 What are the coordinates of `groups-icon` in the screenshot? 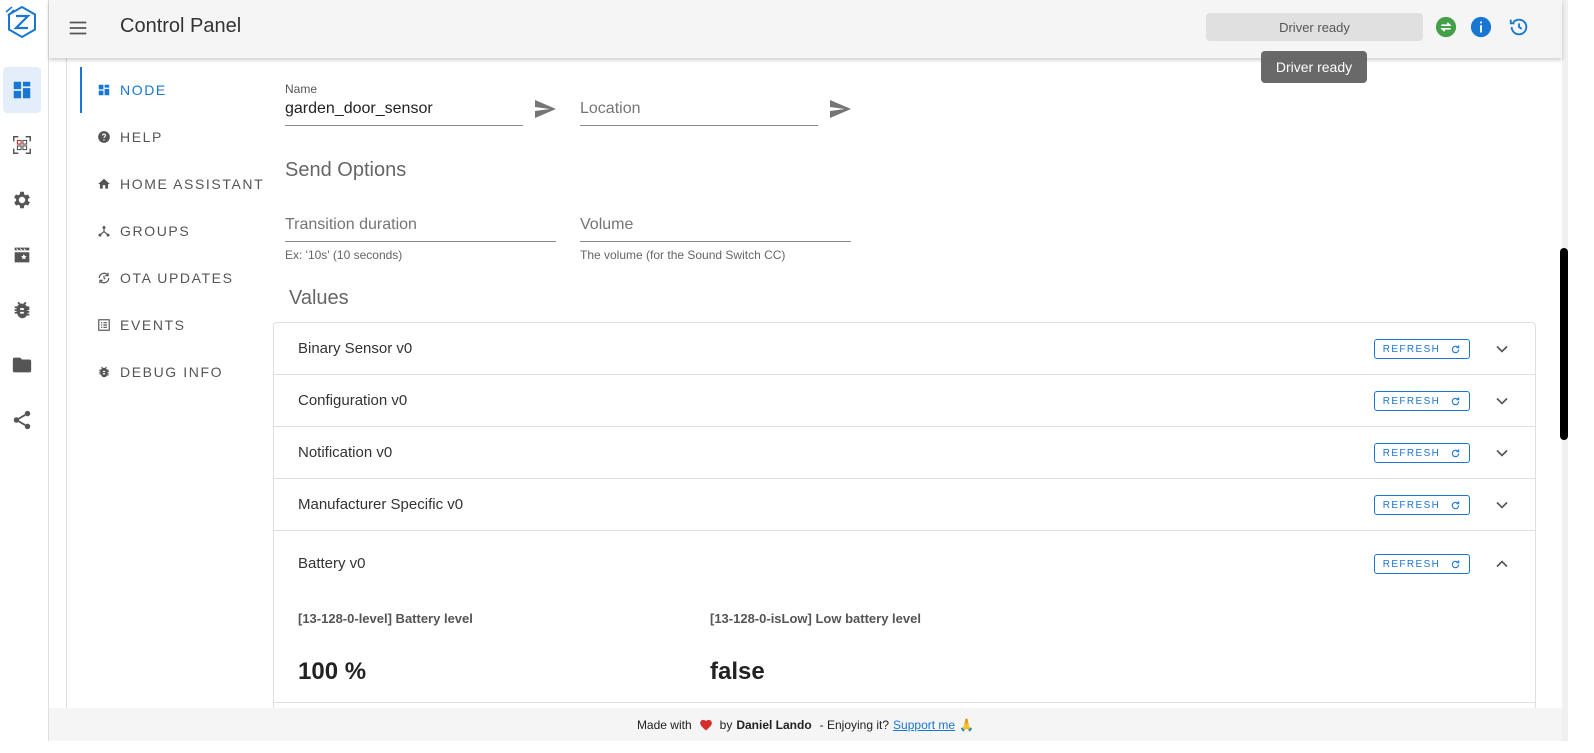 It's located at (104, 231).